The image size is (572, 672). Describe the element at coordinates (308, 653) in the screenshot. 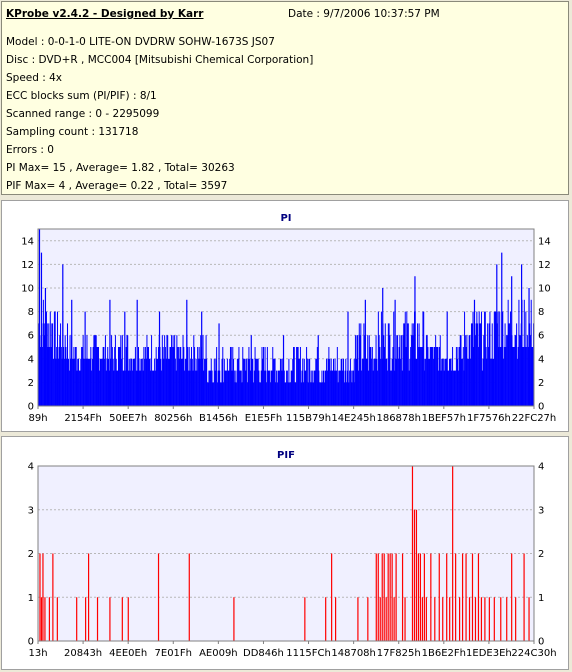

I see `x-tick-label: 1115FCh` at that location.